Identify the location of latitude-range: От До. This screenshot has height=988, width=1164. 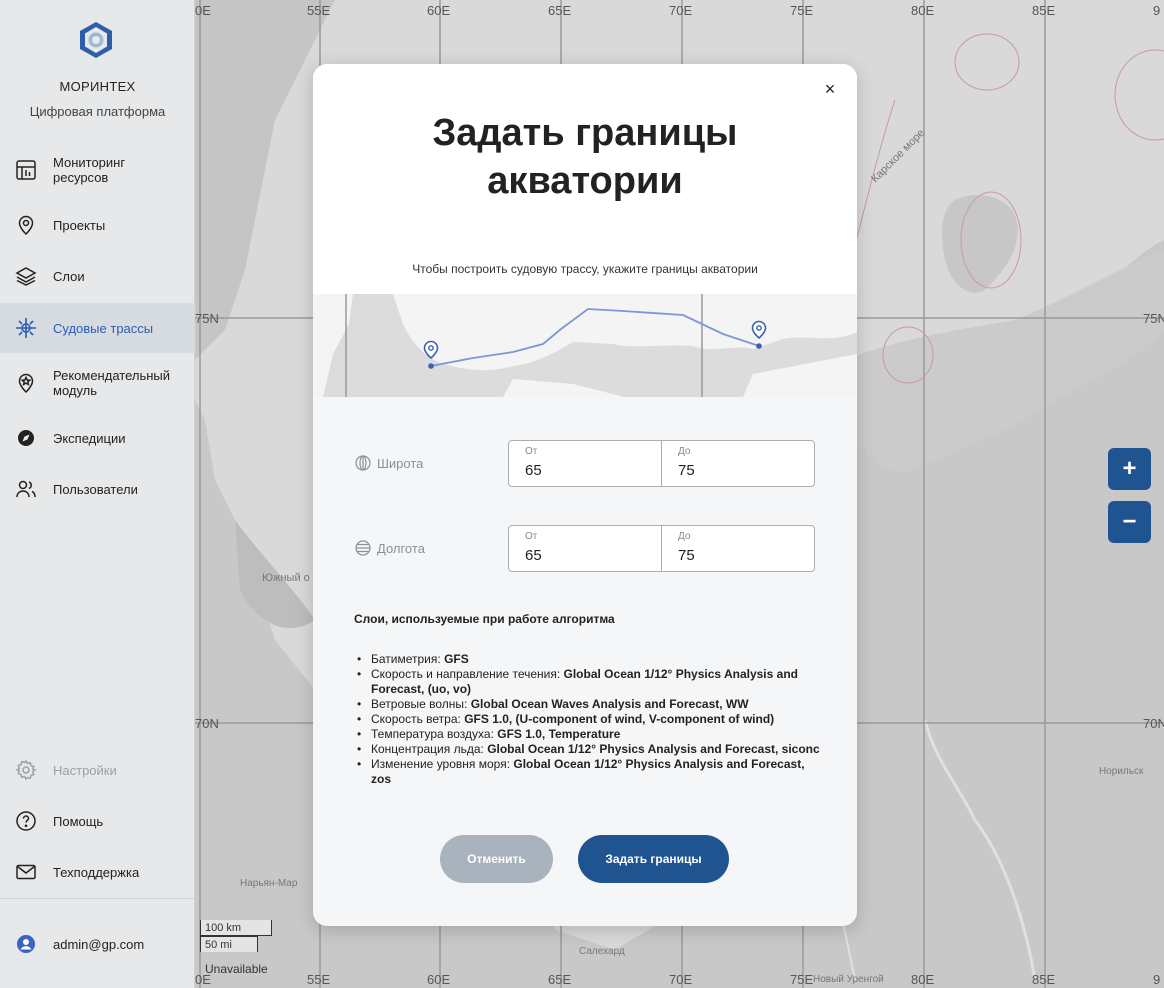
(661, 463).